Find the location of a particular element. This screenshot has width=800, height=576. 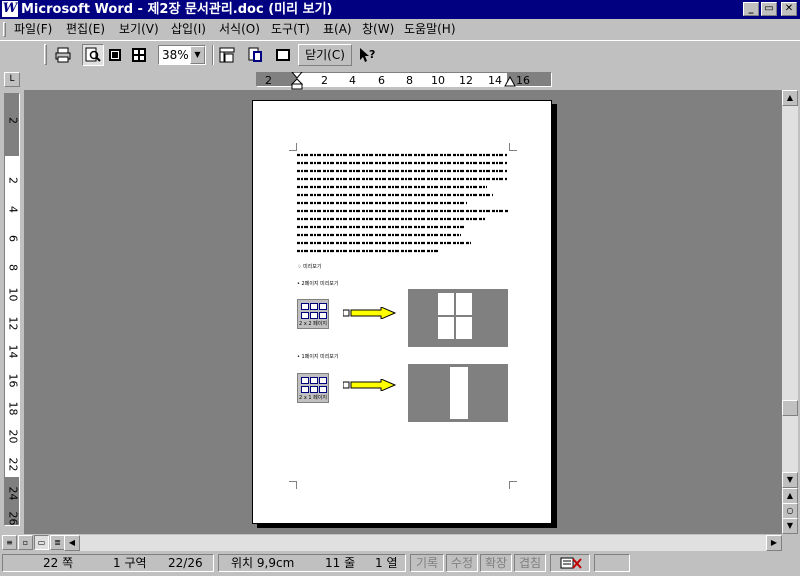

status-trk: 수정 is located at coordinates (462, 563).